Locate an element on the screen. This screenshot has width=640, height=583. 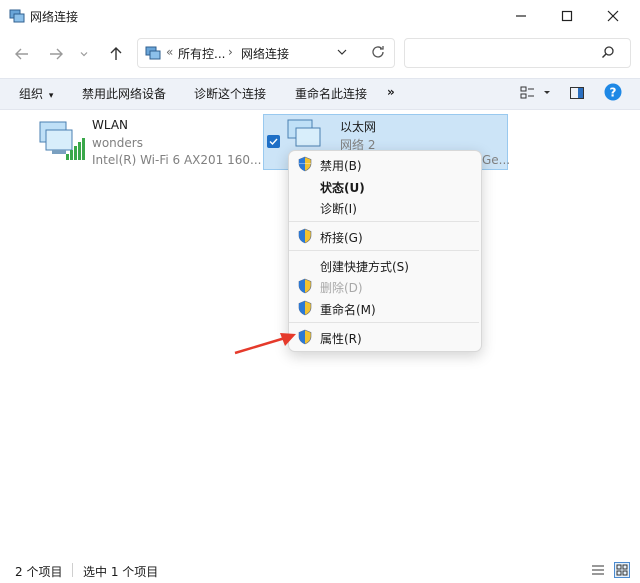
item-name: WLAN is located at coordinates (110, 125).